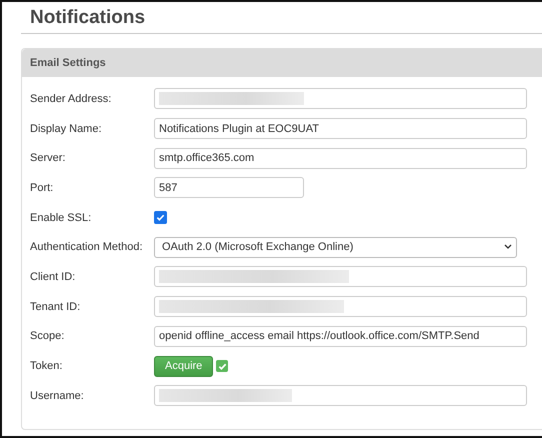  What do you see at coordinates (68, 63) in the screenshot?
I see `panel-title: Email Settings` at bounding box center [68, 63].